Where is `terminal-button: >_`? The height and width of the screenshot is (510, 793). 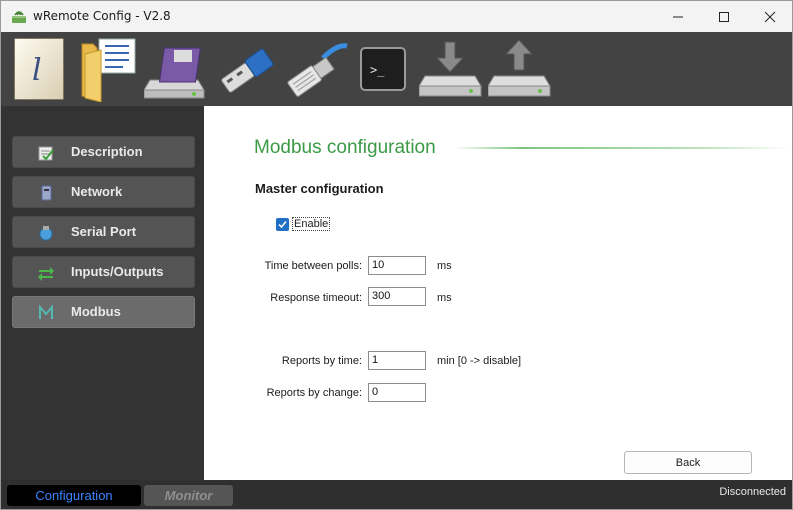
terminal-button: >_ is located at coordinates (383, 69).